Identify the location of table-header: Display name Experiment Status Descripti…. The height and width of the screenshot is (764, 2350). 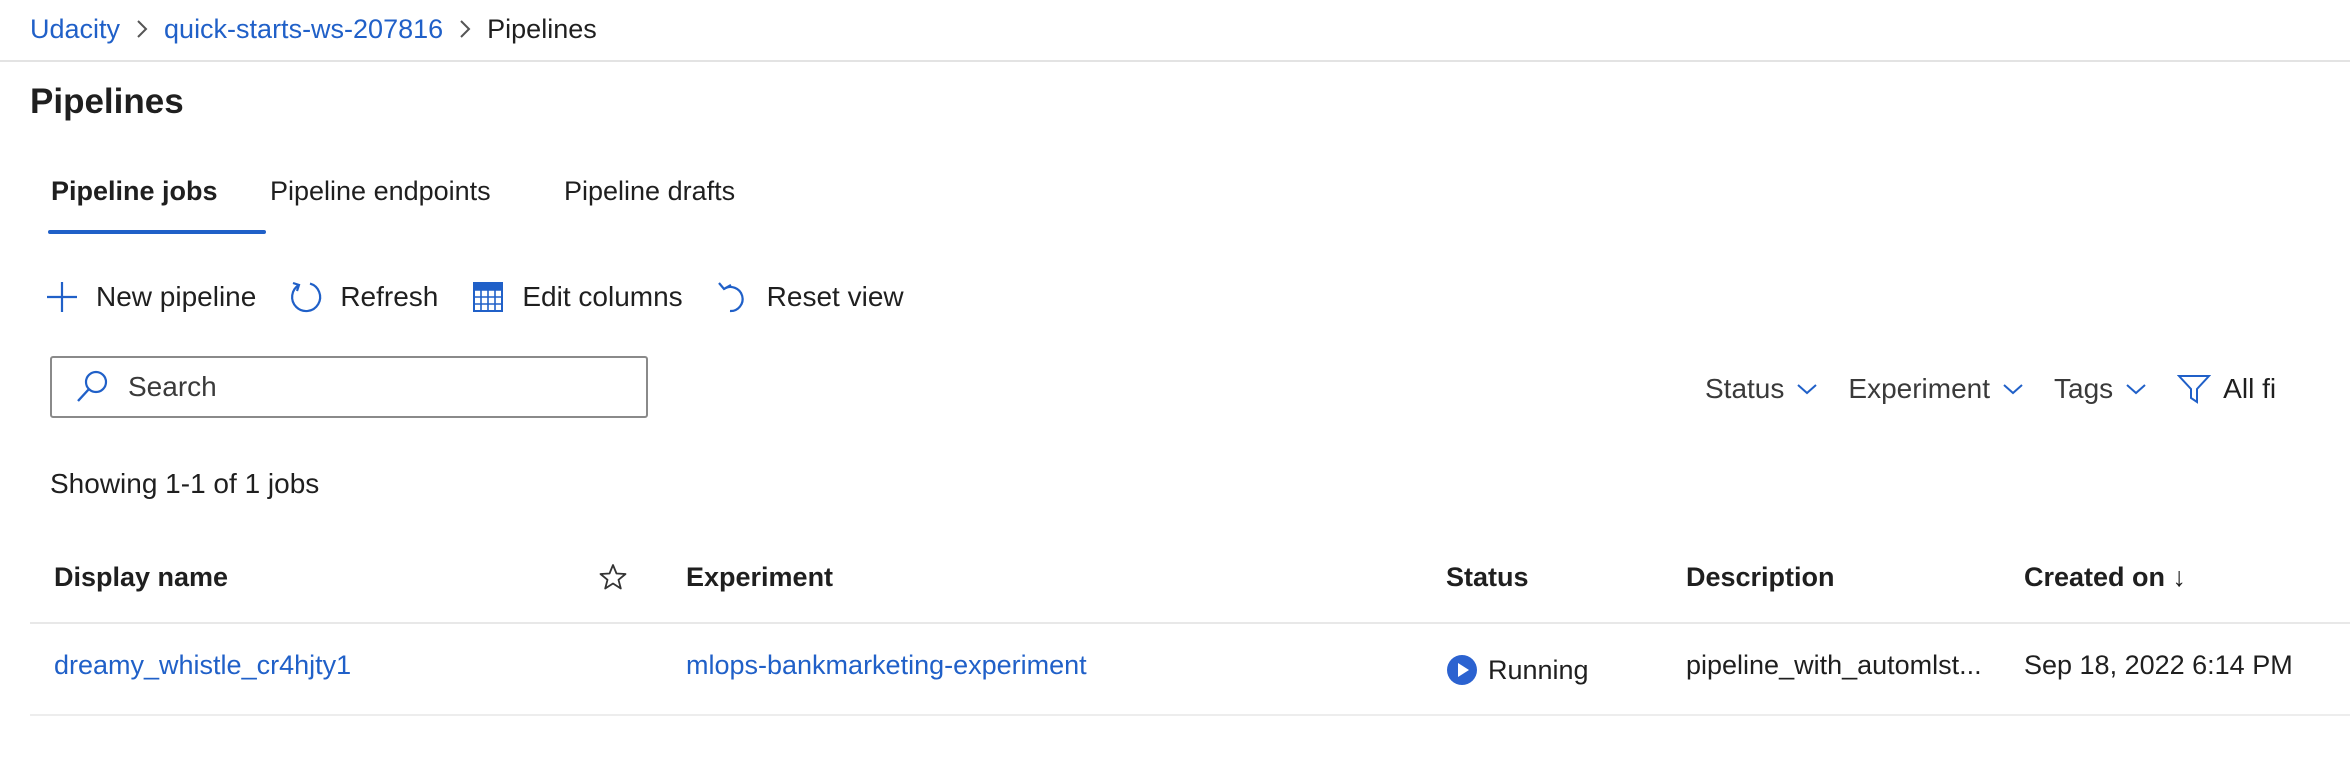
(1190, 585).